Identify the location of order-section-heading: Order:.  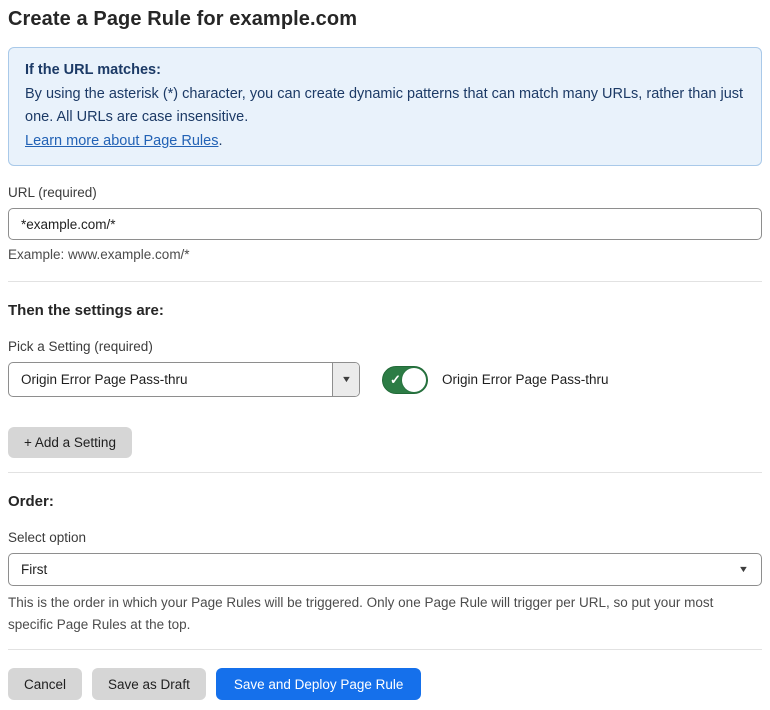
(31, 501).